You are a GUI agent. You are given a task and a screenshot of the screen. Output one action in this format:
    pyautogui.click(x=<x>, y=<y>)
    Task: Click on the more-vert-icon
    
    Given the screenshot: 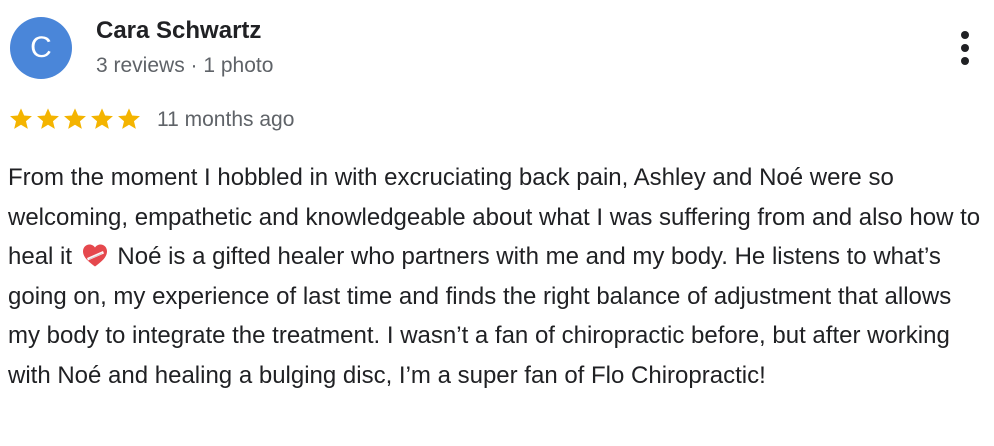 What is the action you would take?
    pyautogui.click(x=965, y=48)
    